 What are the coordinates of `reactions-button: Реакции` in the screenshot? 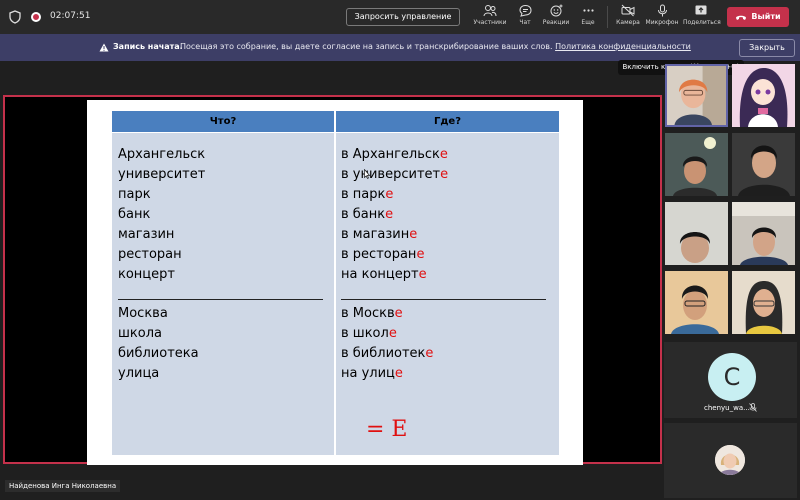 It's located at (556, 17).